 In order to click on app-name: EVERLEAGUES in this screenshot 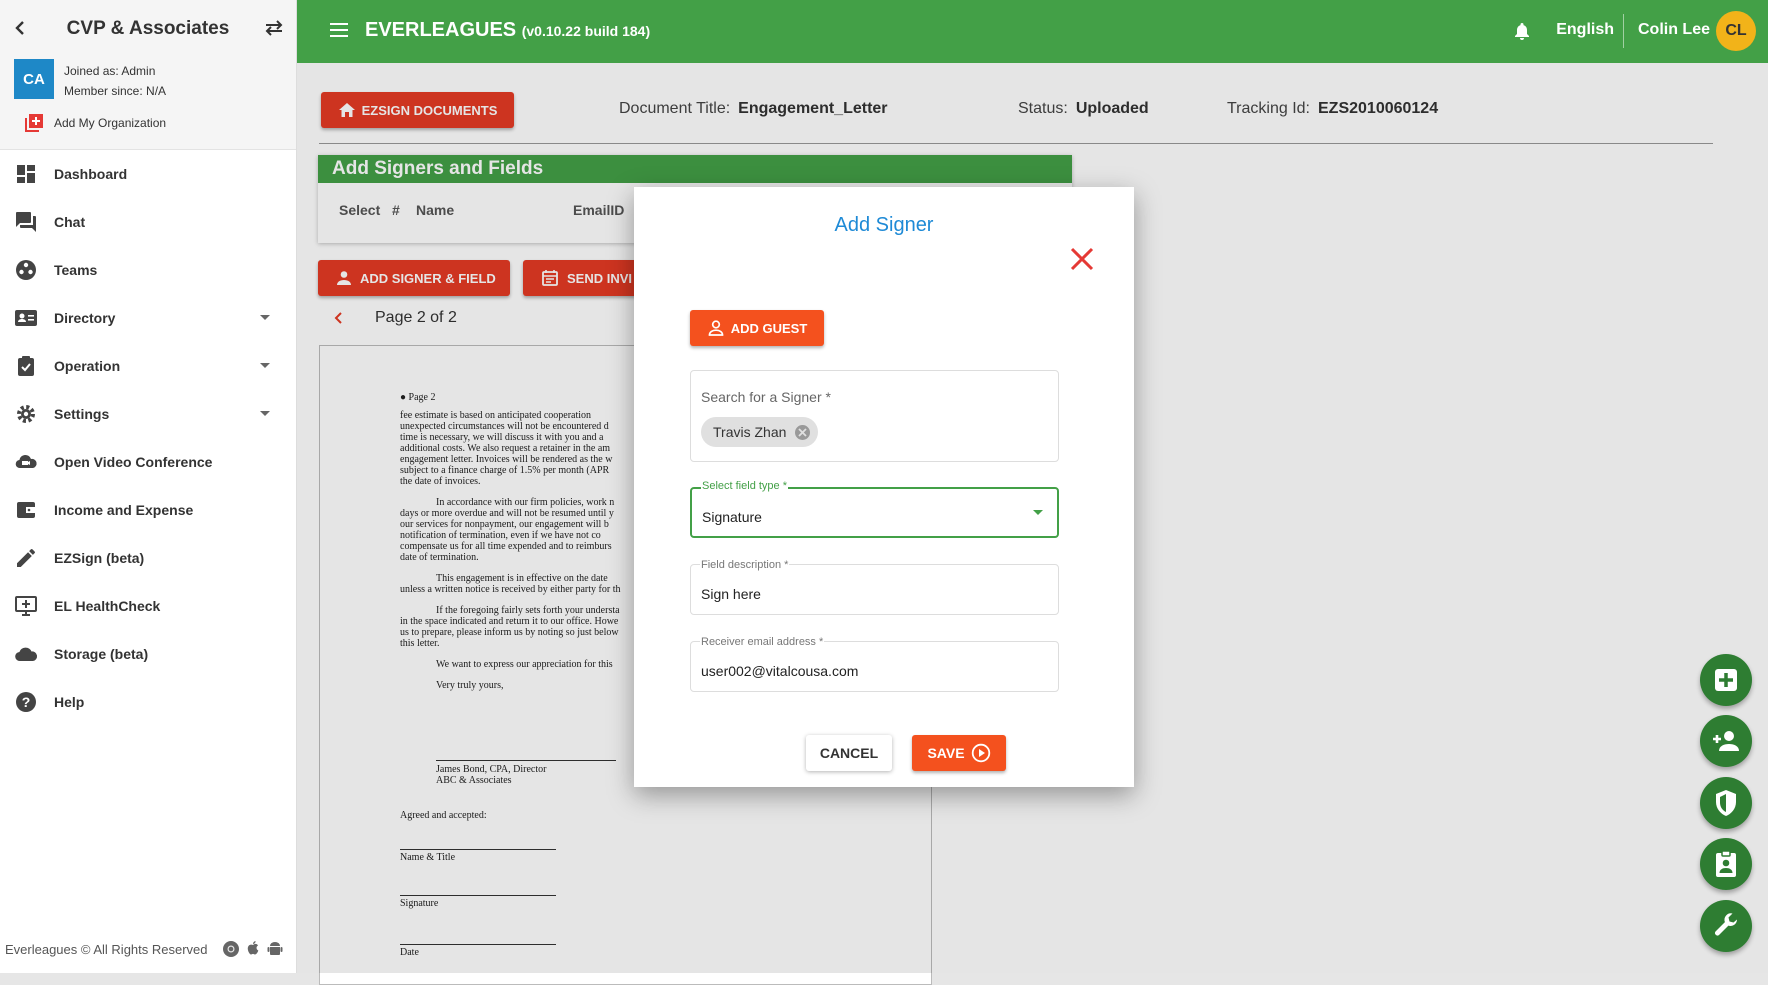, I will do `click(441, 30)`.